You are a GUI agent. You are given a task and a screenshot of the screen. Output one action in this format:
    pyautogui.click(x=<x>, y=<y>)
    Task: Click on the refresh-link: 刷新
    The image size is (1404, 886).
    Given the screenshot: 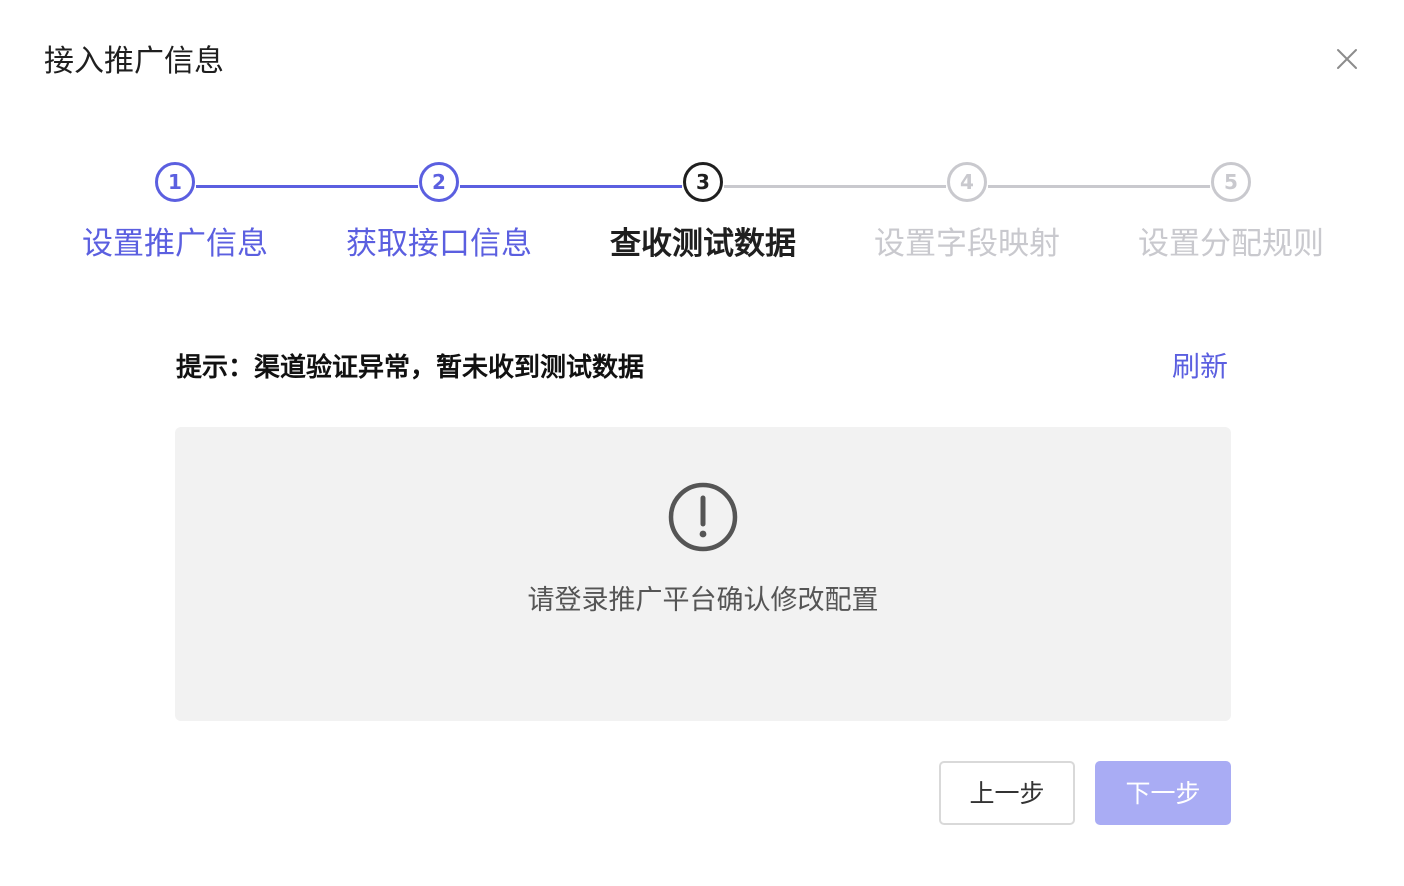 What is the action you would take?
    pyautogui.click(x=1200, y=367)
    